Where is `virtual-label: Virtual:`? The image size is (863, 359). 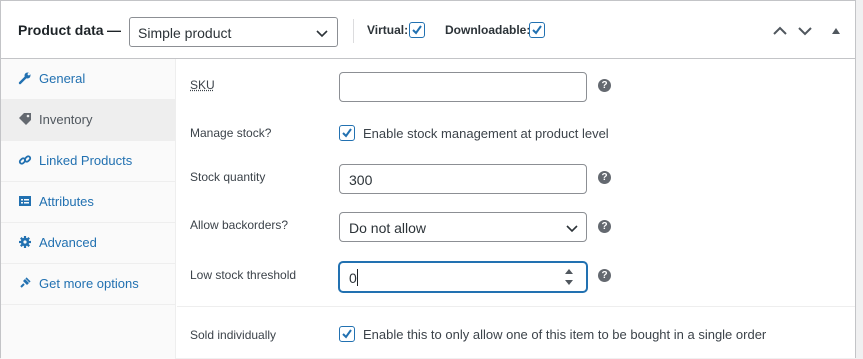 virtual-label: Virtual: is located at coordinates (388, 30).